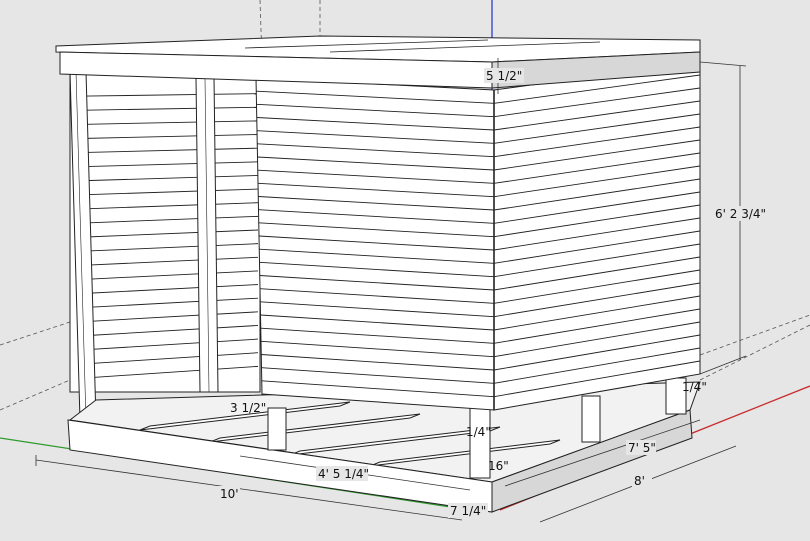 The height and width of the screenshot is (541, 810). What do you see at coordinates (165, 232) in the screenshot?
I see `back-wall` at bounding box center [165, 232].